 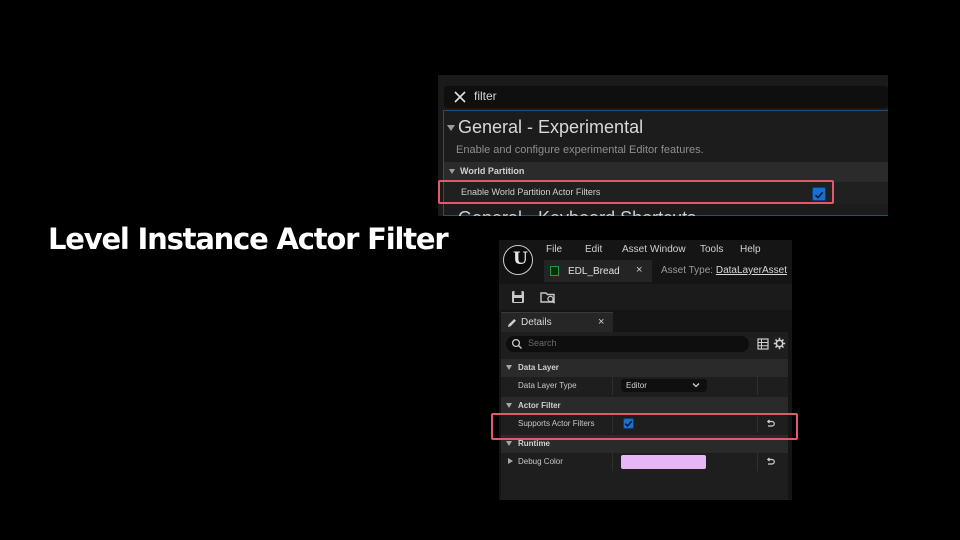 What do you see at coordinates (248, 239) in the screenshot?
I see `slide-title: Level Instance Actor Filter` at bounding box center [248, 239].